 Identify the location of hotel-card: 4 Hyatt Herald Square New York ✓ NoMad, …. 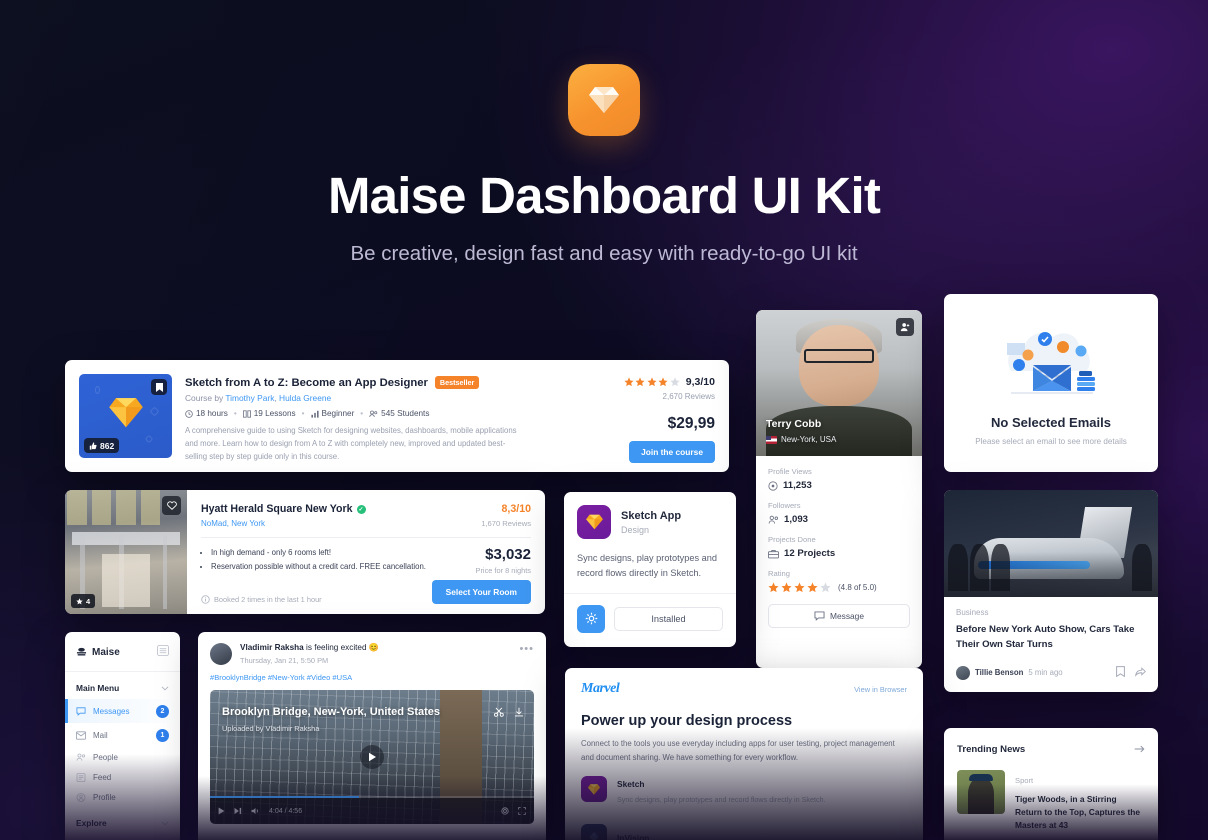
(305, 552).